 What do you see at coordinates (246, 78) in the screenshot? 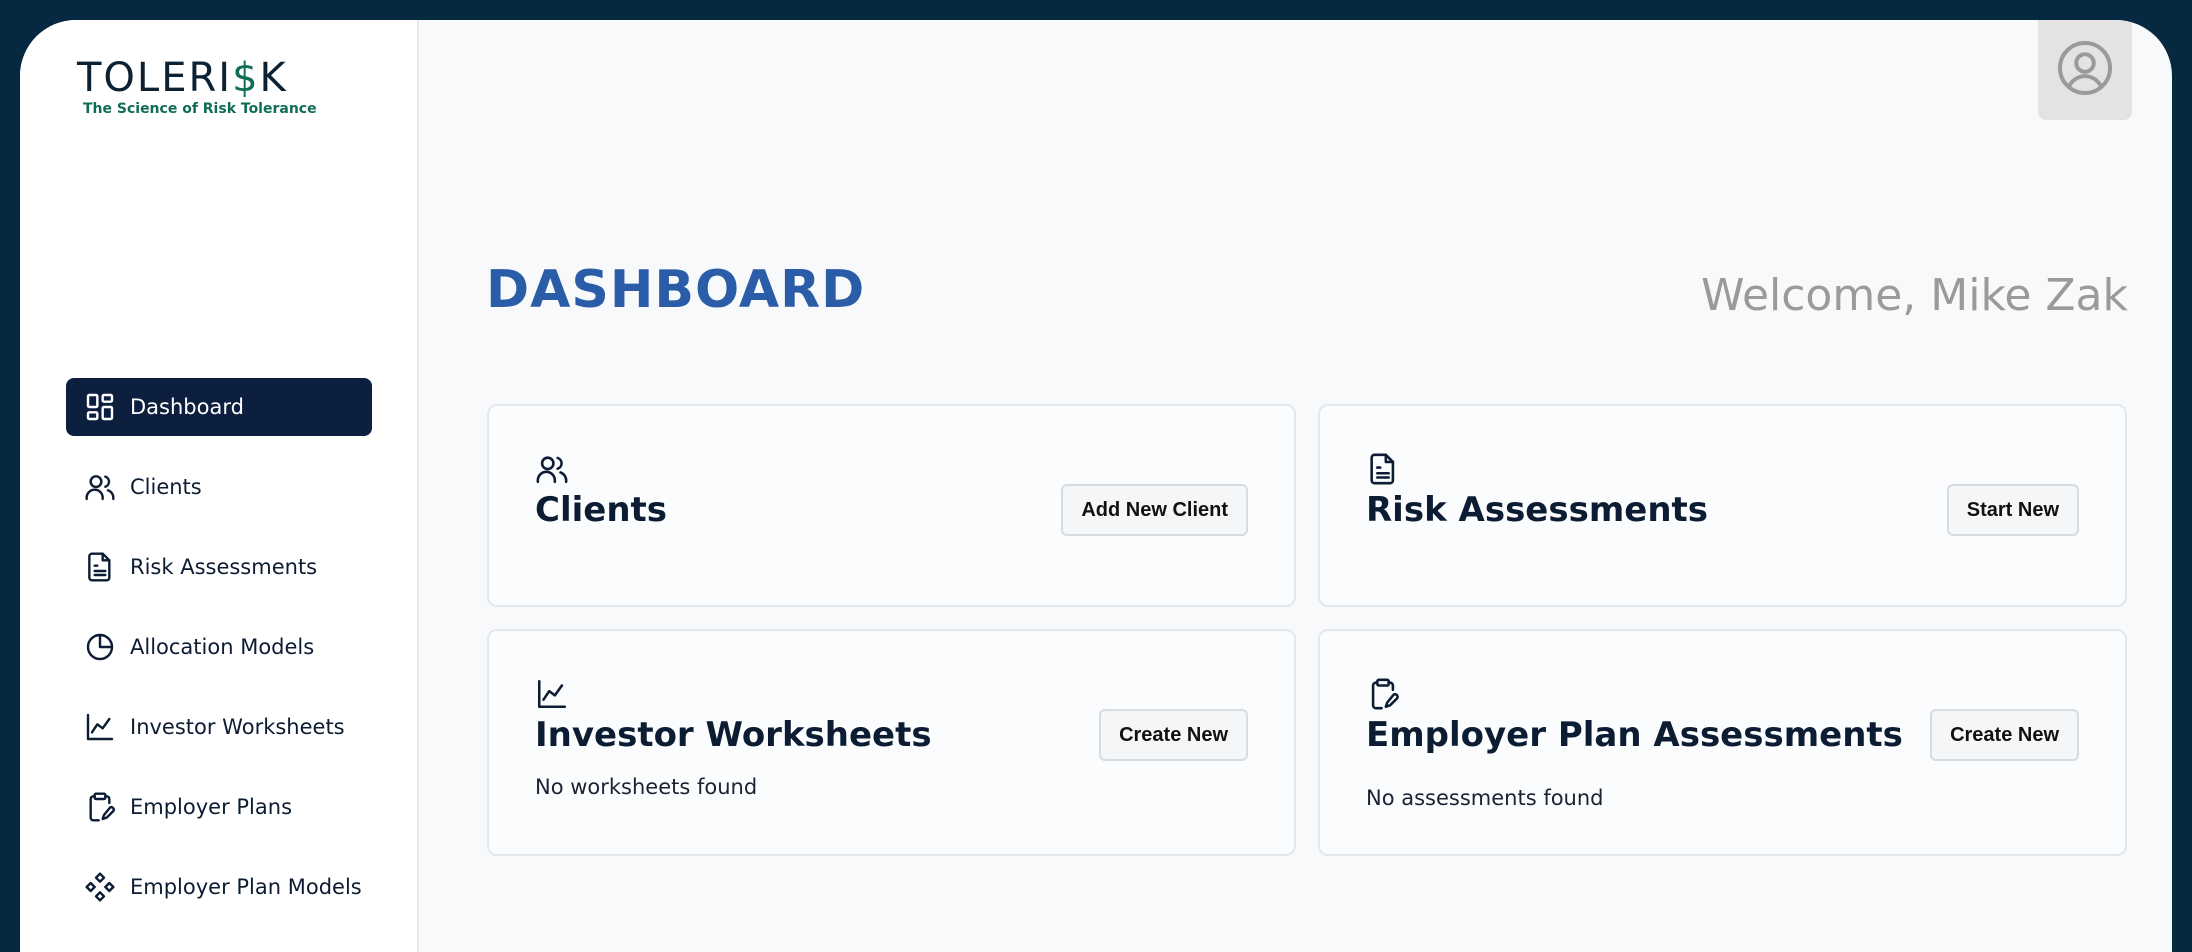
I see `logo-dollar: $` at bounding box center [246, 78].